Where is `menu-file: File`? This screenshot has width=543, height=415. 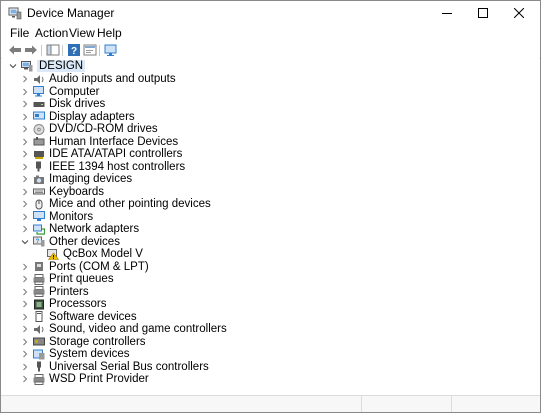
menu-file: File is located at coordinates (19, 33).